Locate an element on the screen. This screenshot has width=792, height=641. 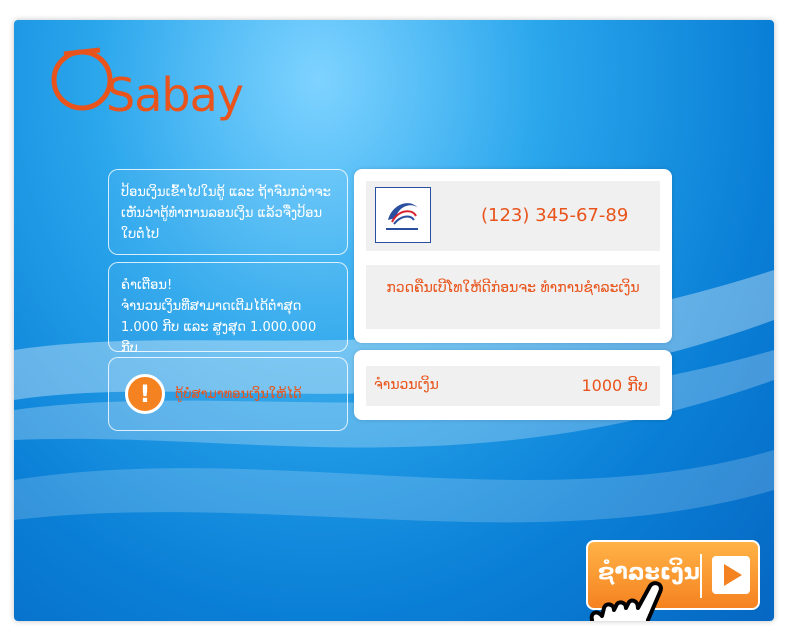
amount-row: ຈຳນວນເງິນ 1000 ກີບ is located at coordinates (513, 386).